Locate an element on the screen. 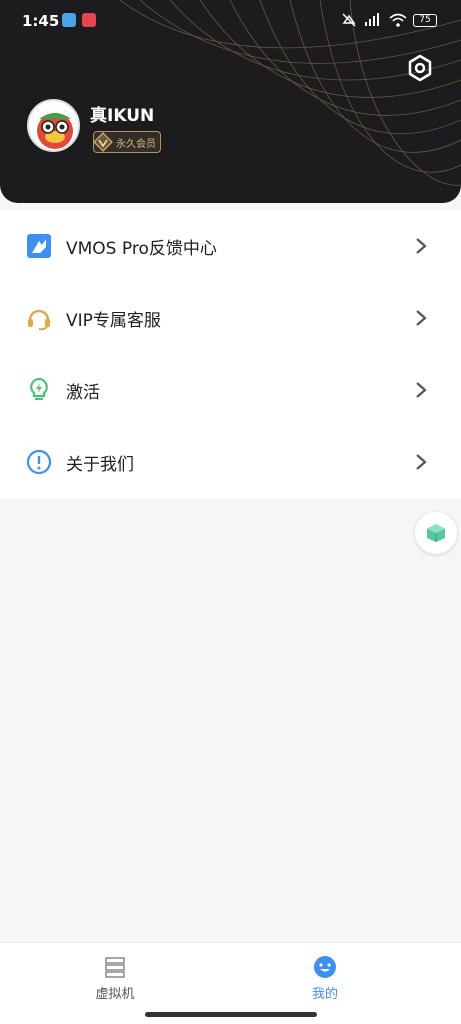  tab-virtual-machine: 虚拟机 is located at coordinates (115, 974).